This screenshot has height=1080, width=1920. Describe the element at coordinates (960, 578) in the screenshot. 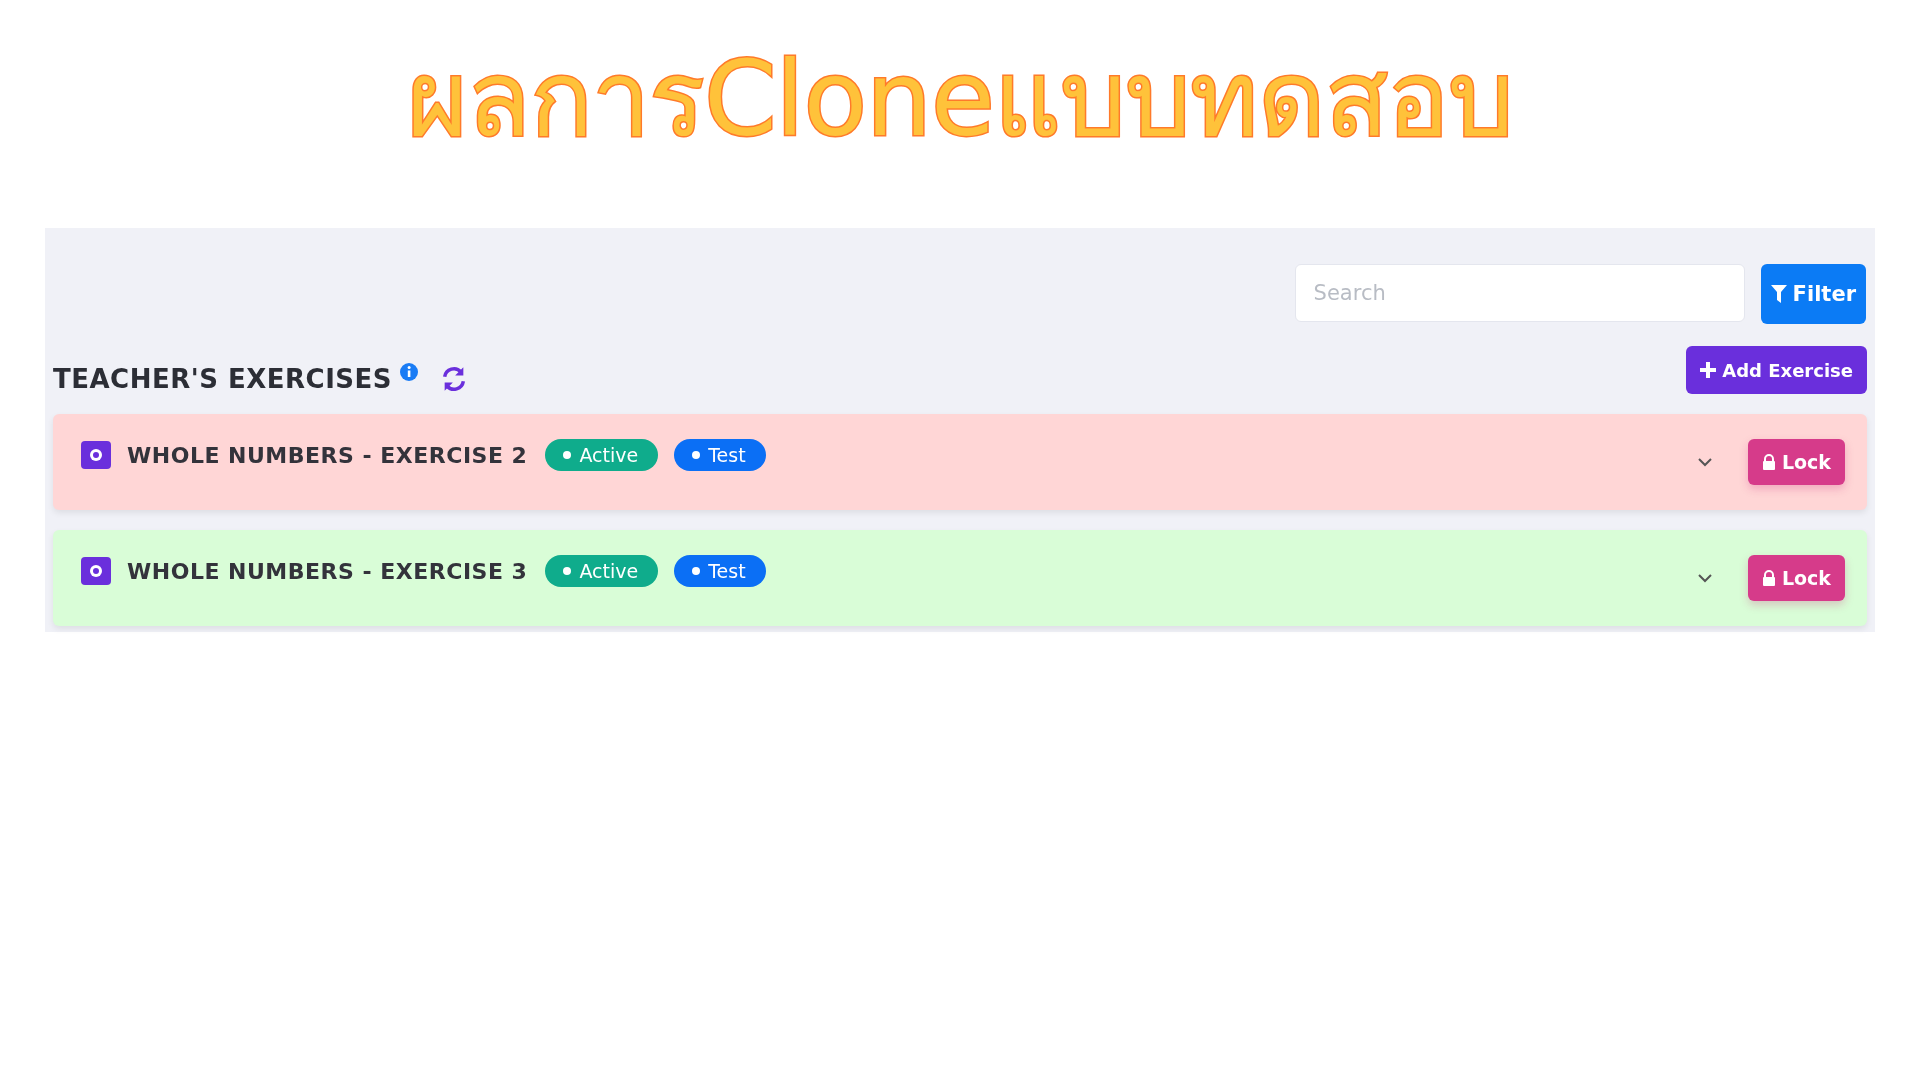

I see `exercise-row: WHOLE NUMBERS - EXERCISE 3 Active Test Lock` at that location.